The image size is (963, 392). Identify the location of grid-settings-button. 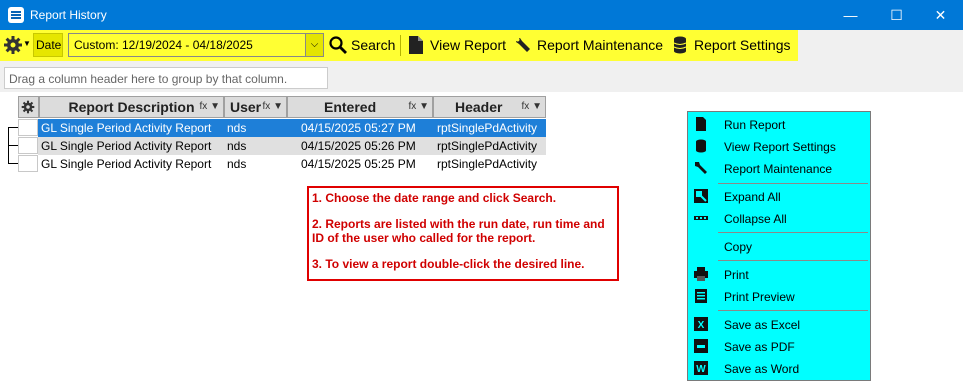
(28, 107).